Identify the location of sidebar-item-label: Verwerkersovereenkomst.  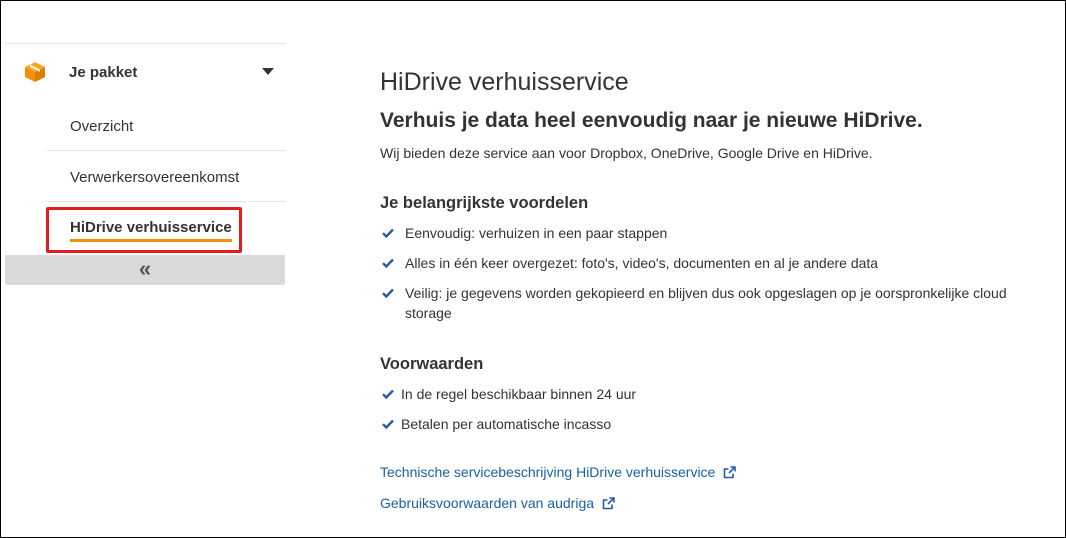
(155, 177).